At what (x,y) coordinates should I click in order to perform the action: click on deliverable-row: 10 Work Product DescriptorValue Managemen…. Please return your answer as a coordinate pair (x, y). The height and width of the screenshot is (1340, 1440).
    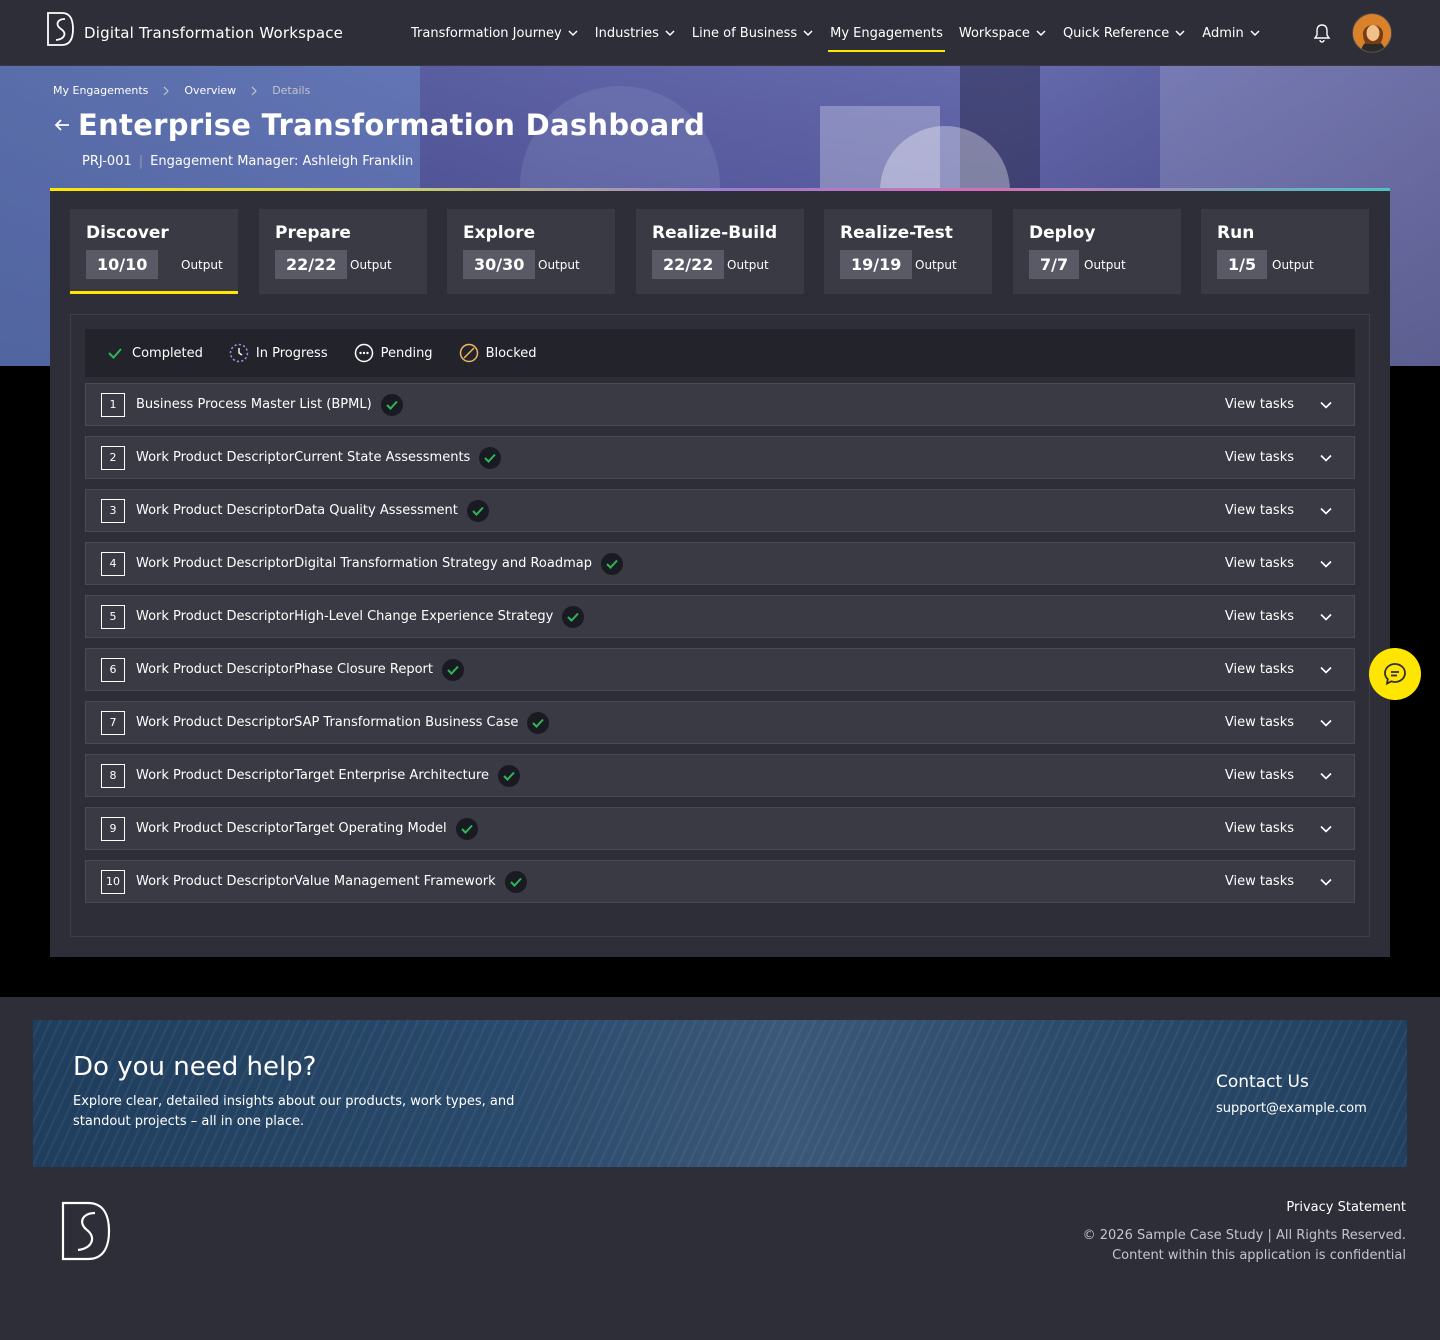
    Looking at the image, I should click on (720, 881).